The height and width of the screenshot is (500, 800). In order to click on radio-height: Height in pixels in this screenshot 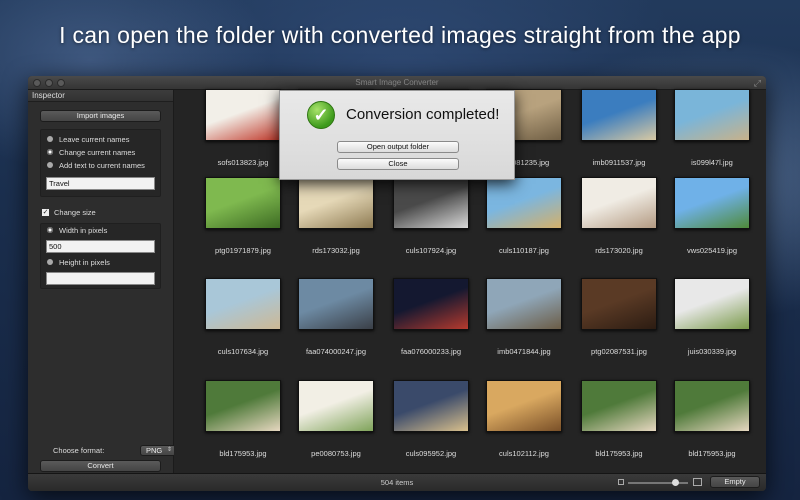, I will do `click(78, 263)`.